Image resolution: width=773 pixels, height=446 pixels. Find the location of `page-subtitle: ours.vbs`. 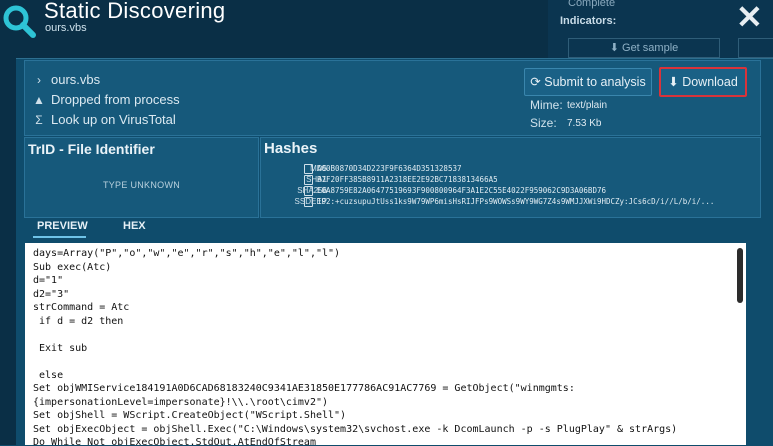

page-subtitle: ours.vbs is located at coordinates (66, 28).